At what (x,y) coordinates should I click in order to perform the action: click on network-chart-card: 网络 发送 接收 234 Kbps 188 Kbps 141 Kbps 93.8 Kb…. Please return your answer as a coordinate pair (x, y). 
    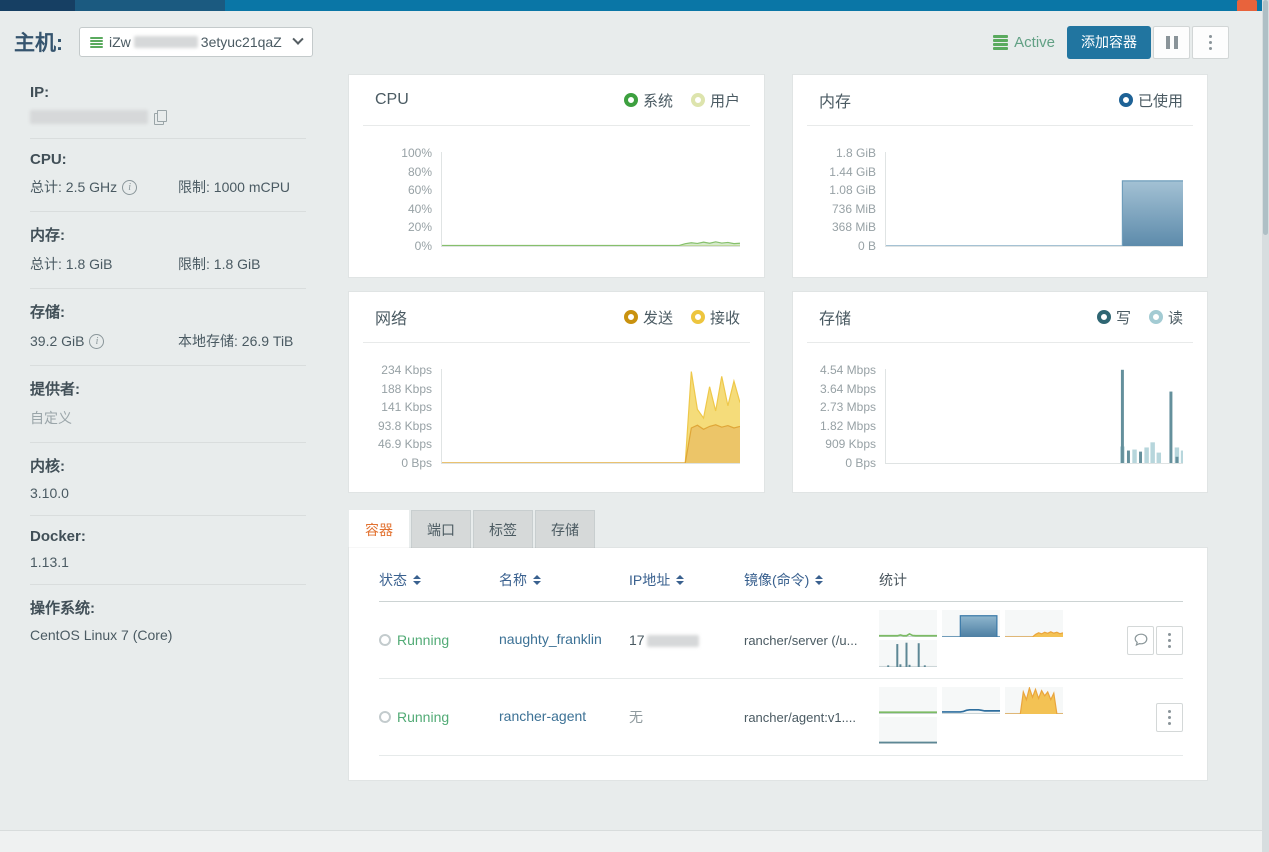
    Looking at the image, I should click on (556, 392).